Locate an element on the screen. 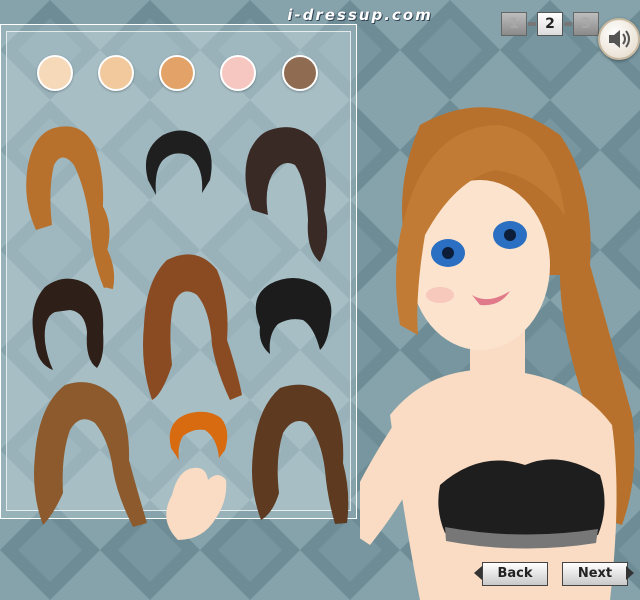 The image size is (640, 600). back-button: Back is located at coordinates (515, 574).